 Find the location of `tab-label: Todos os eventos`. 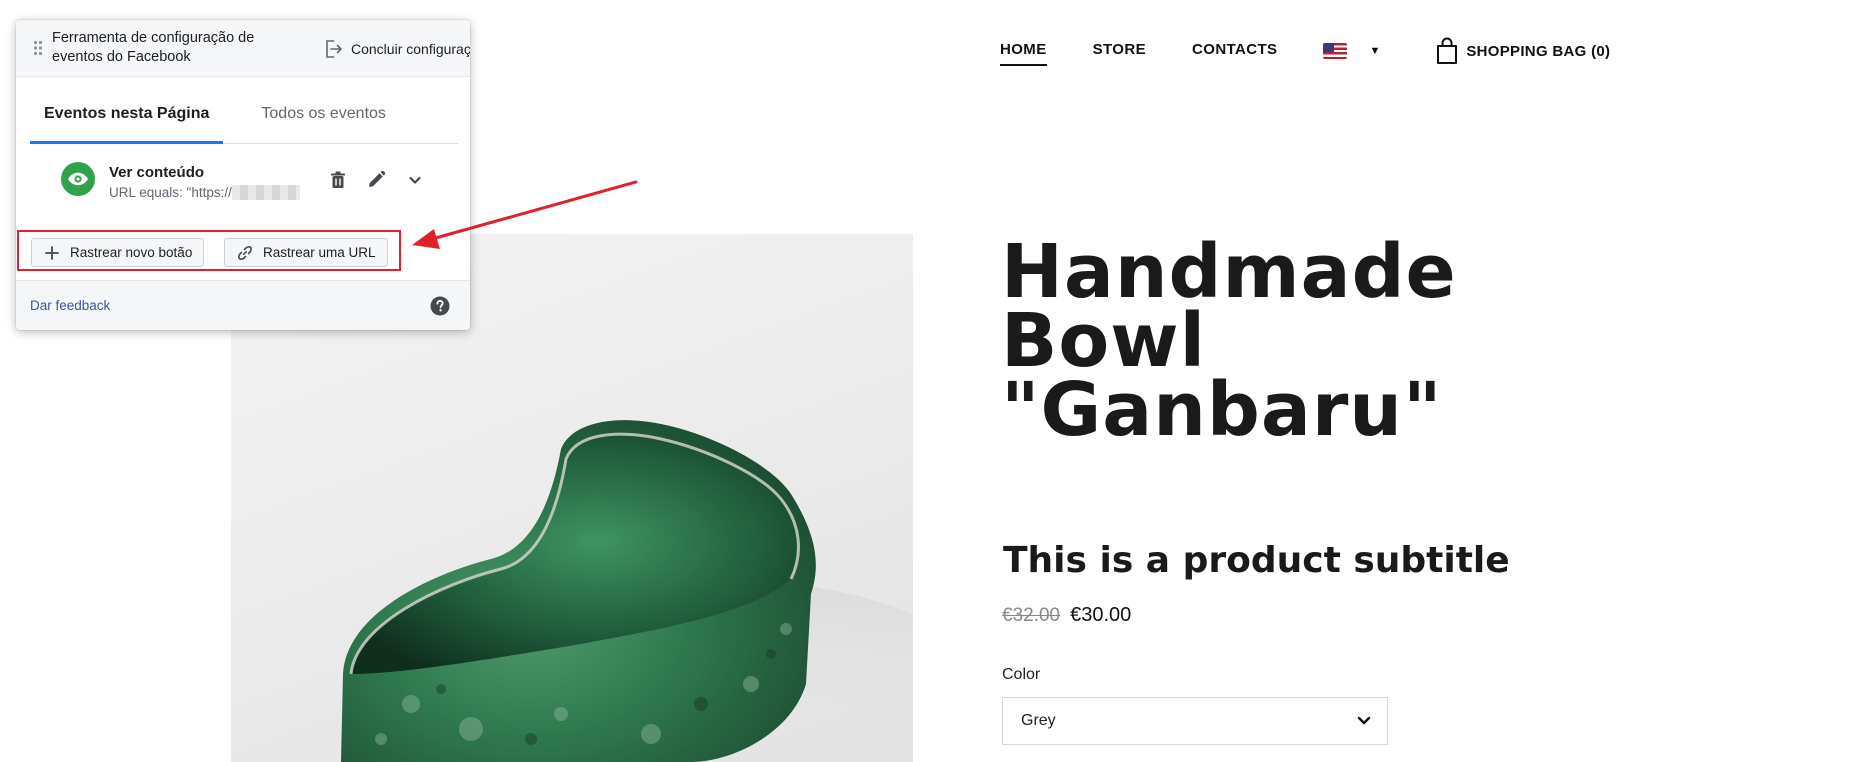

tab-label: Todos os eventos is located at coordinates (323, 113).